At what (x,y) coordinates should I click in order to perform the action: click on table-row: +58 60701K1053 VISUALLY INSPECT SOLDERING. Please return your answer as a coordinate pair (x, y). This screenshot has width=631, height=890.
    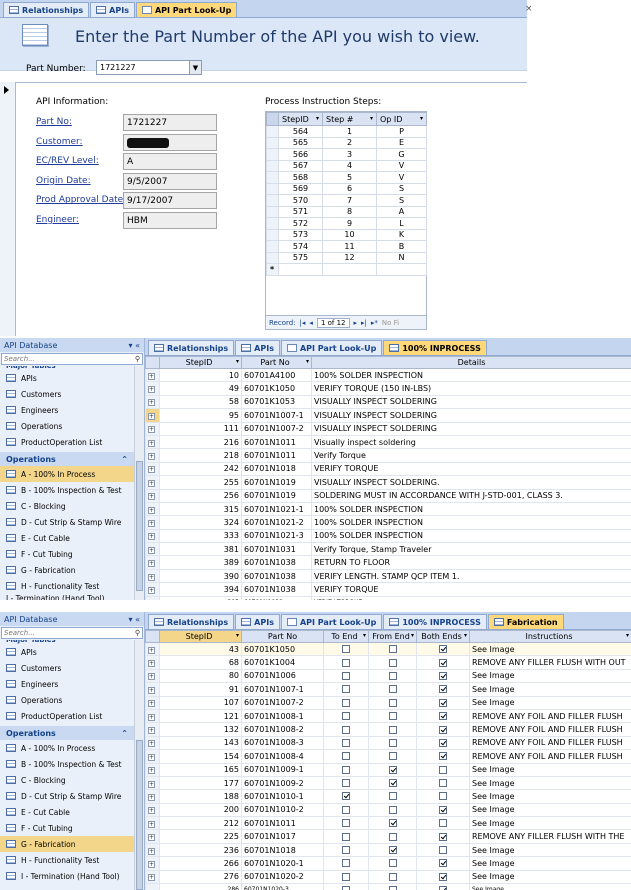
    Looking at the image, I should click on (388, 402).